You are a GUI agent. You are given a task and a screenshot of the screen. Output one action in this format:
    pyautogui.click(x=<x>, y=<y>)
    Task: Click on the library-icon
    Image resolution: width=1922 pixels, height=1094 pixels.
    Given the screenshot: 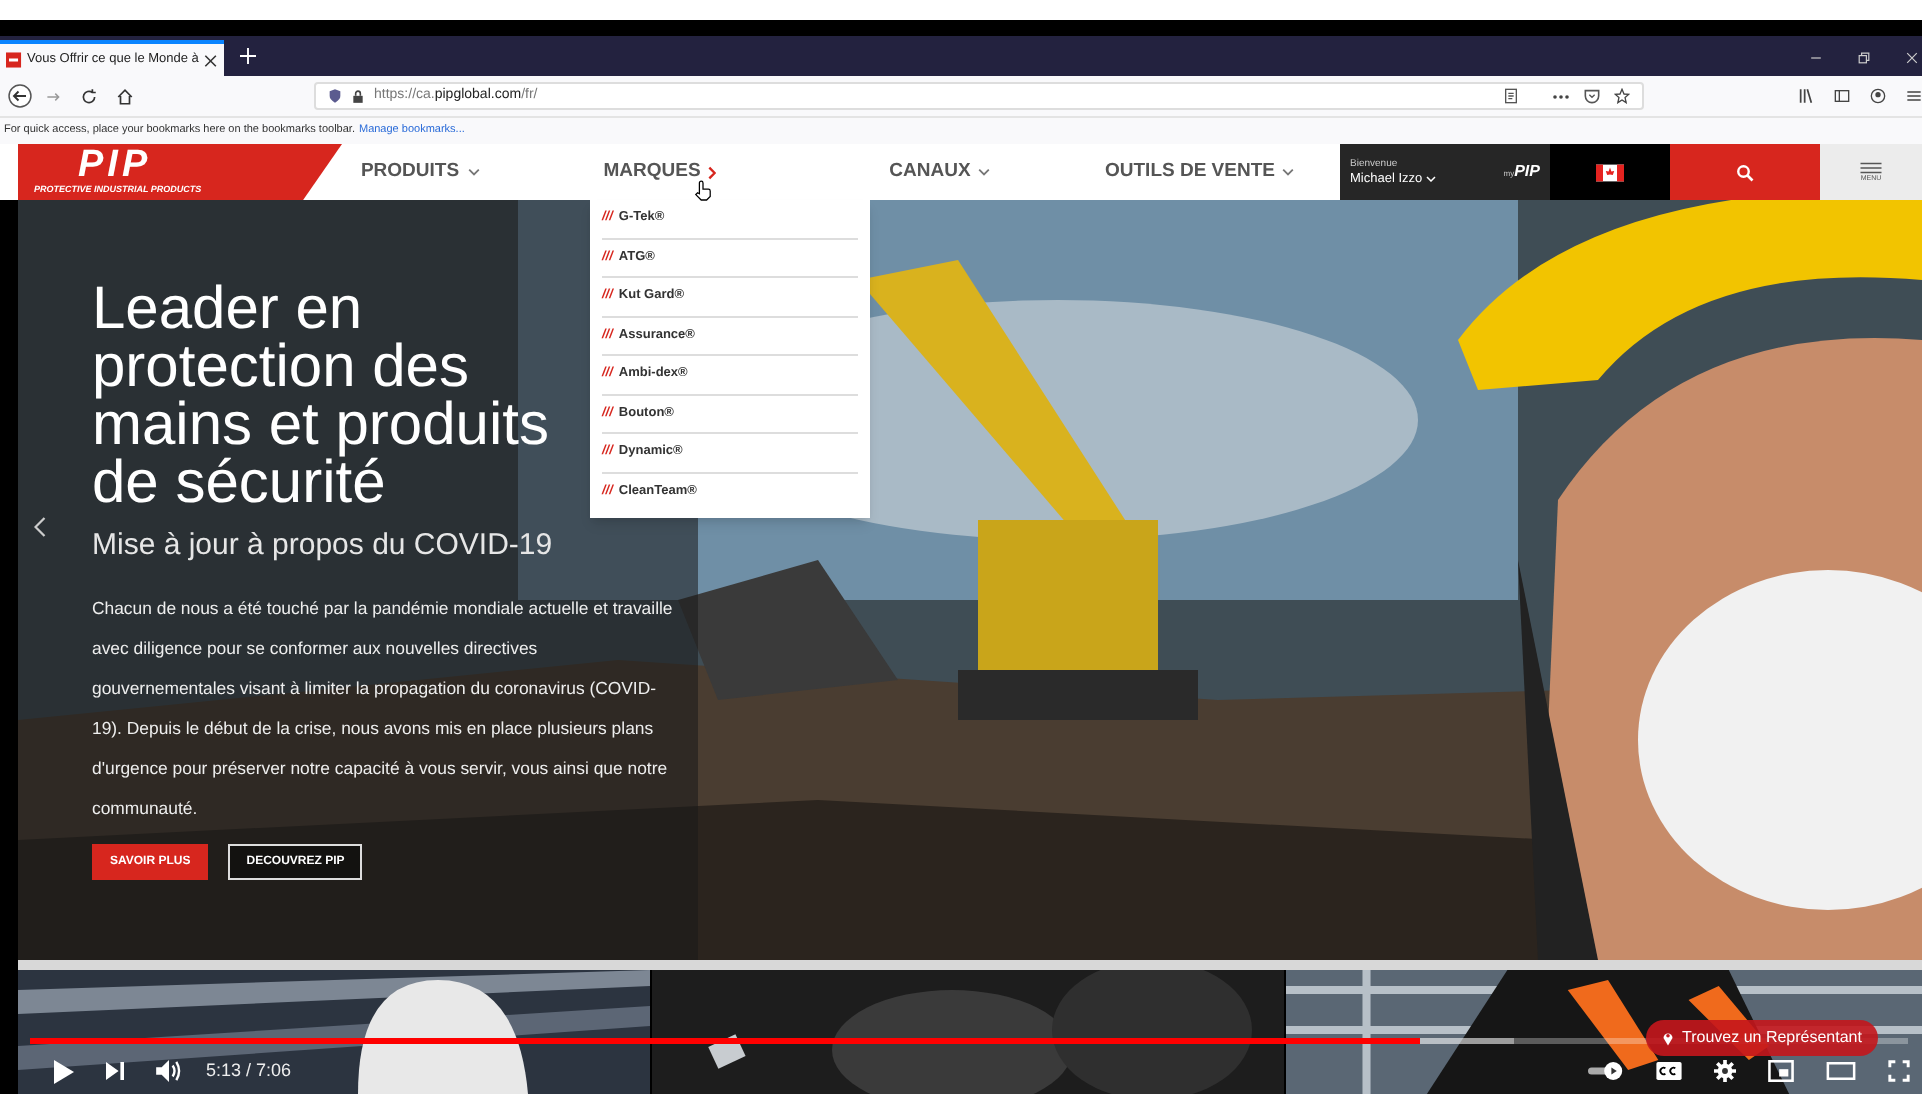 What is the action you would take?
    pyautogui.click(x=1806, y=96)
    